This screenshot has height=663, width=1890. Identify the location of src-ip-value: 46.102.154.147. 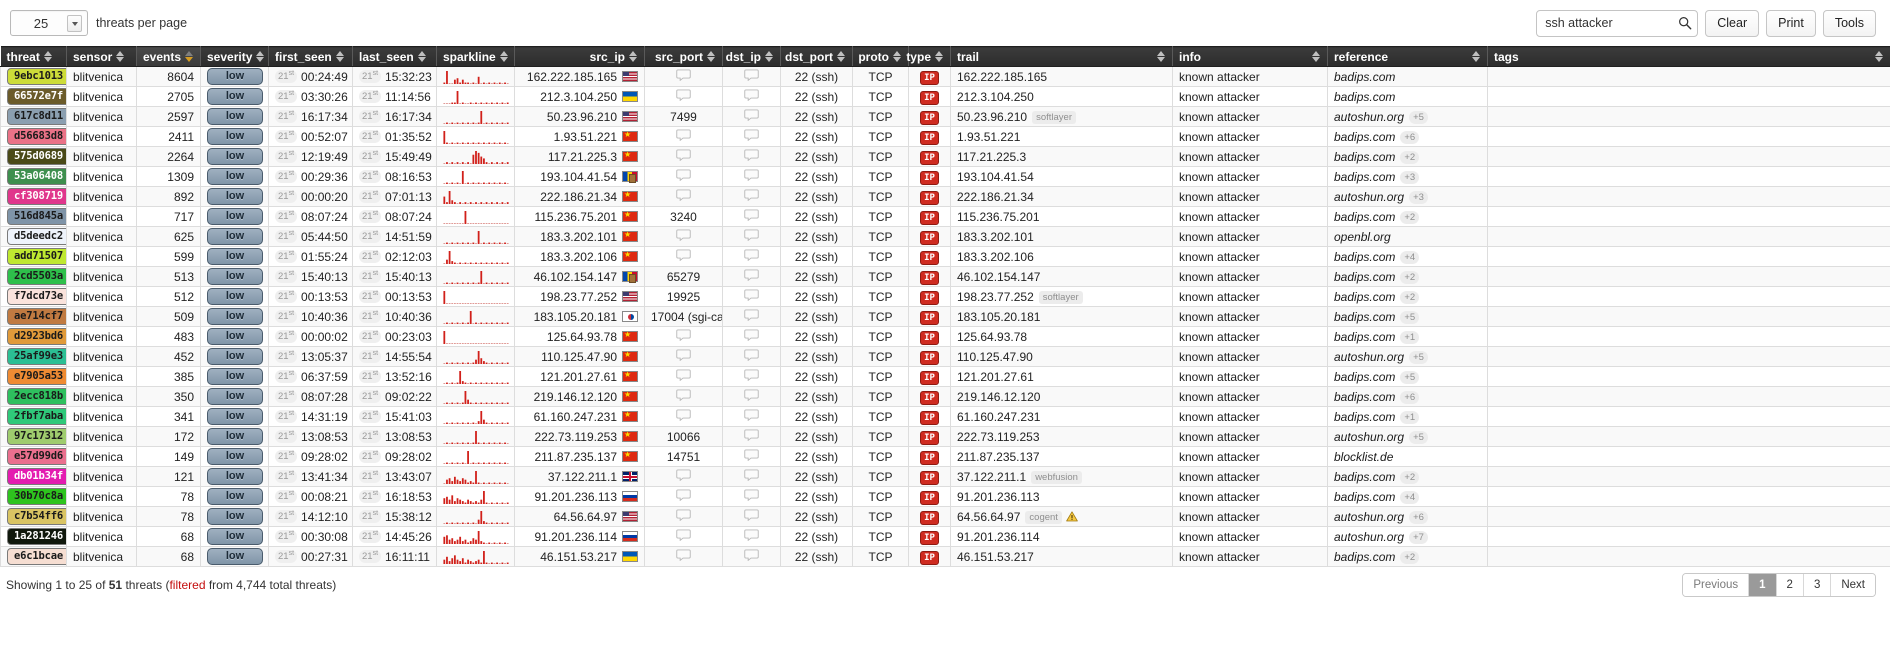
(575, 277).